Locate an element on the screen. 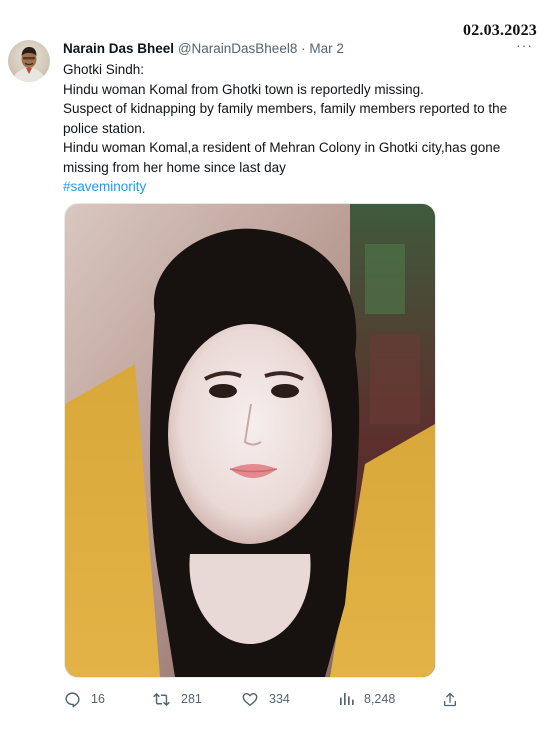 The height and width of the screenshot is (730, 547). share-button is located at coordinates (450, 699).